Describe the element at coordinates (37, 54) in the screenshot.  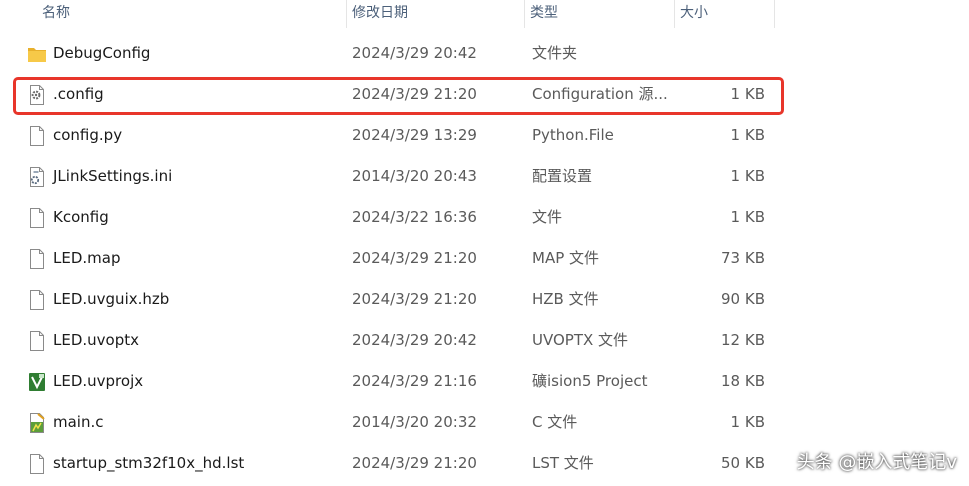
I see `folder-icon` at that location.